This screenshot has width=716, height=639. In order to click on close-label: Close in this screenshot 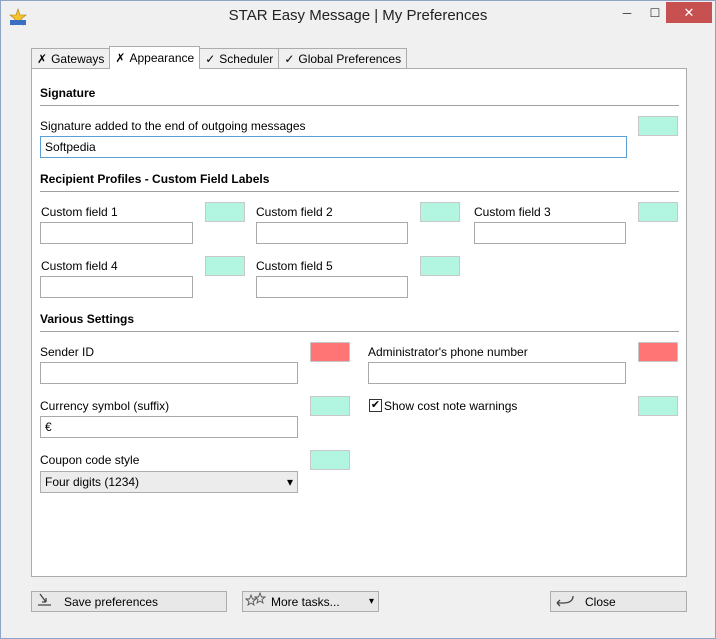, I will do `click(600, 601)`.